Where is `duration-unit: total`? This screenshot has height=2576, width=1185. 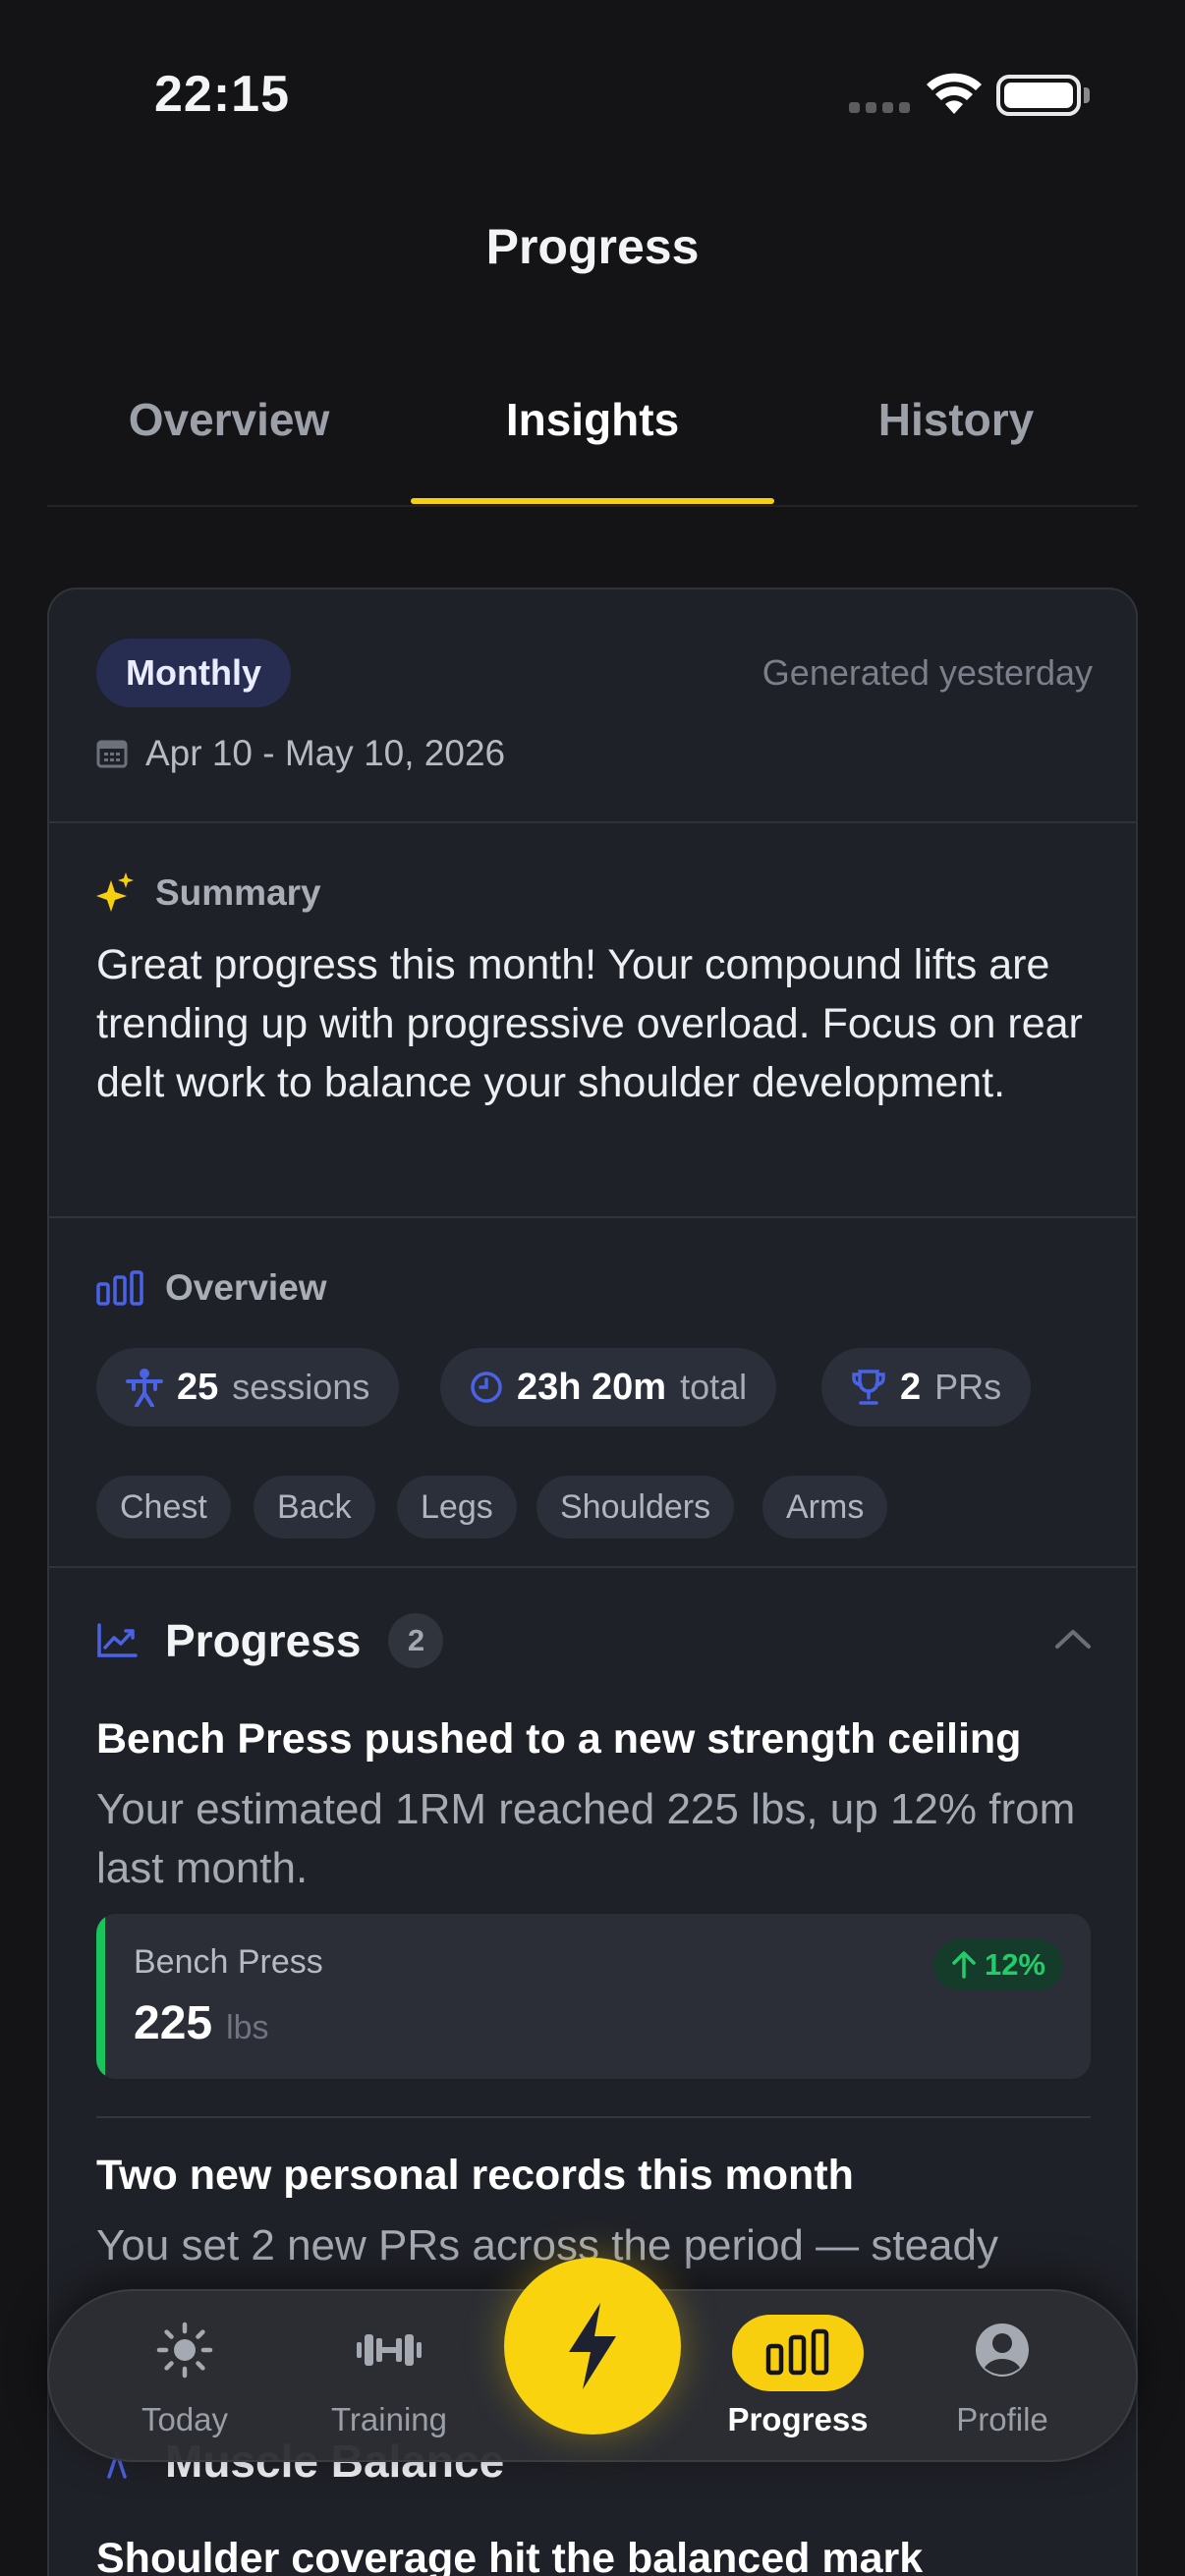
duration-unit: total is located at coordinates (714, 1387).